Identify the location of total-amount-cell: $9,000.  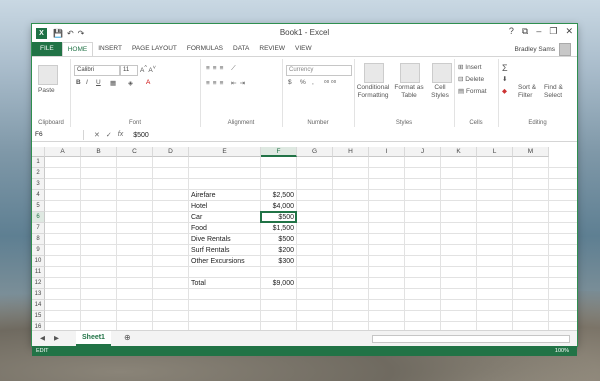
(277, 283).